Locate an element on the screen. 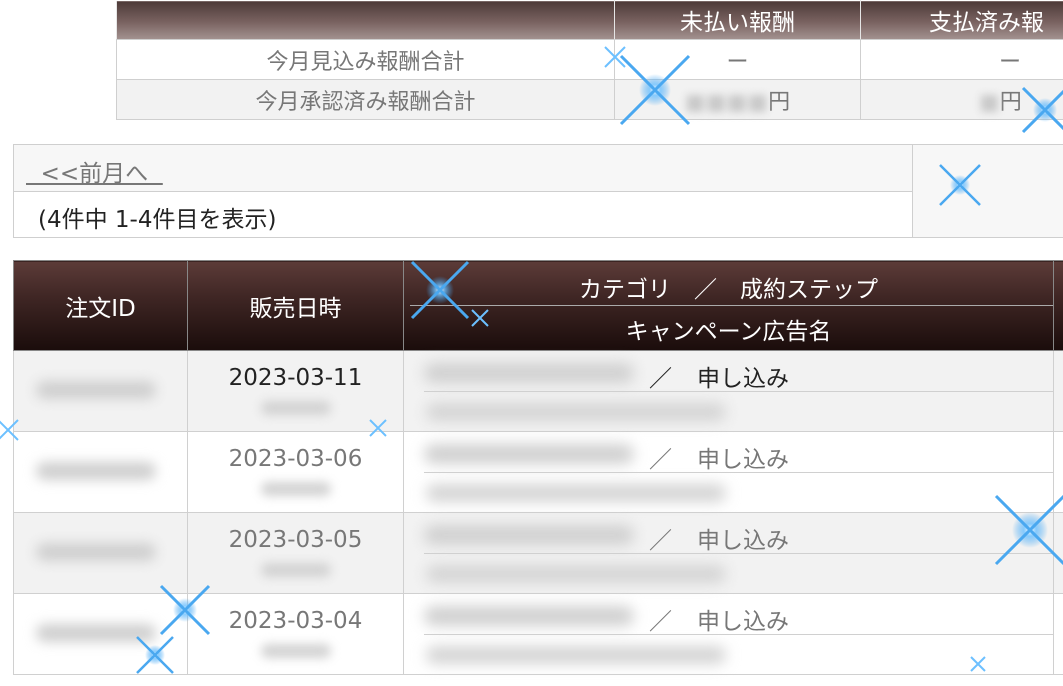 The height and width of the screenshot is (686, 1063). summary-header-row: 未払い報酬 支払済み報 is located at coordinates (589, 20).